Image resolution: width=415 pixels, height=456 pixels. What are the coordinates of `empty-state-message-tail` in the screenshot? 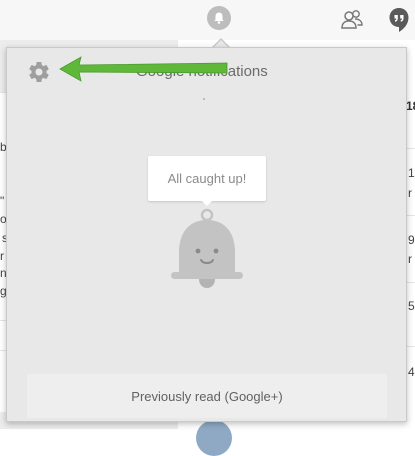 It's located at (207, 203).